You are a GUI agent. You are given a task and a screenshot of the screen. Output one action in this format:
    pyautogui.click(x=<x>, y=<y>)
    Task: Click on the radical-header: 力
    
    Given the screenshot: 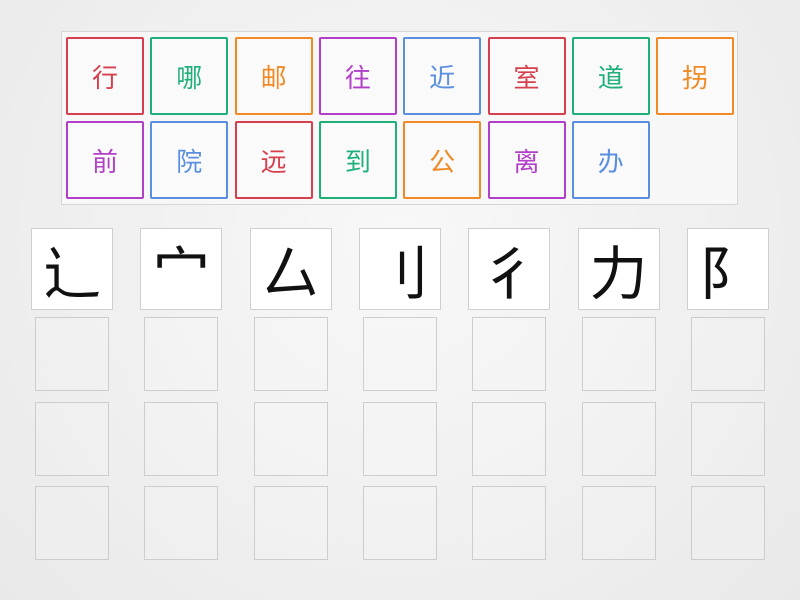 What is the action you would take?
    pyautogui.click(x=618, y=269)
    